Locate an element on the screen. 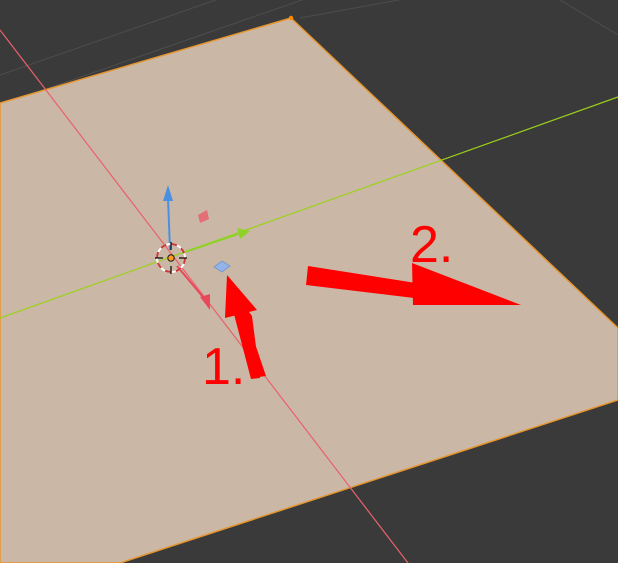 The height and width of the screenshot is (563, 618). annotation-label-1: 1. is located at coordinates (223, 367).